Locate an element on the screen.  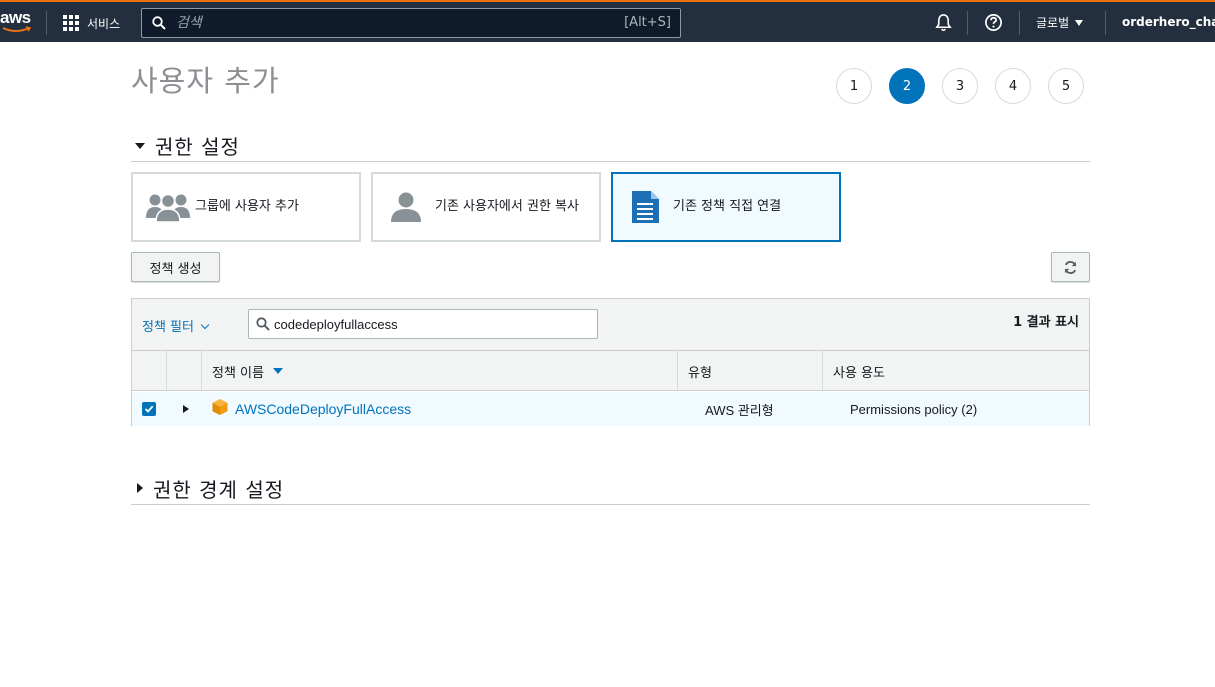
notifications-bell-button is located at coordinates (943, 24).